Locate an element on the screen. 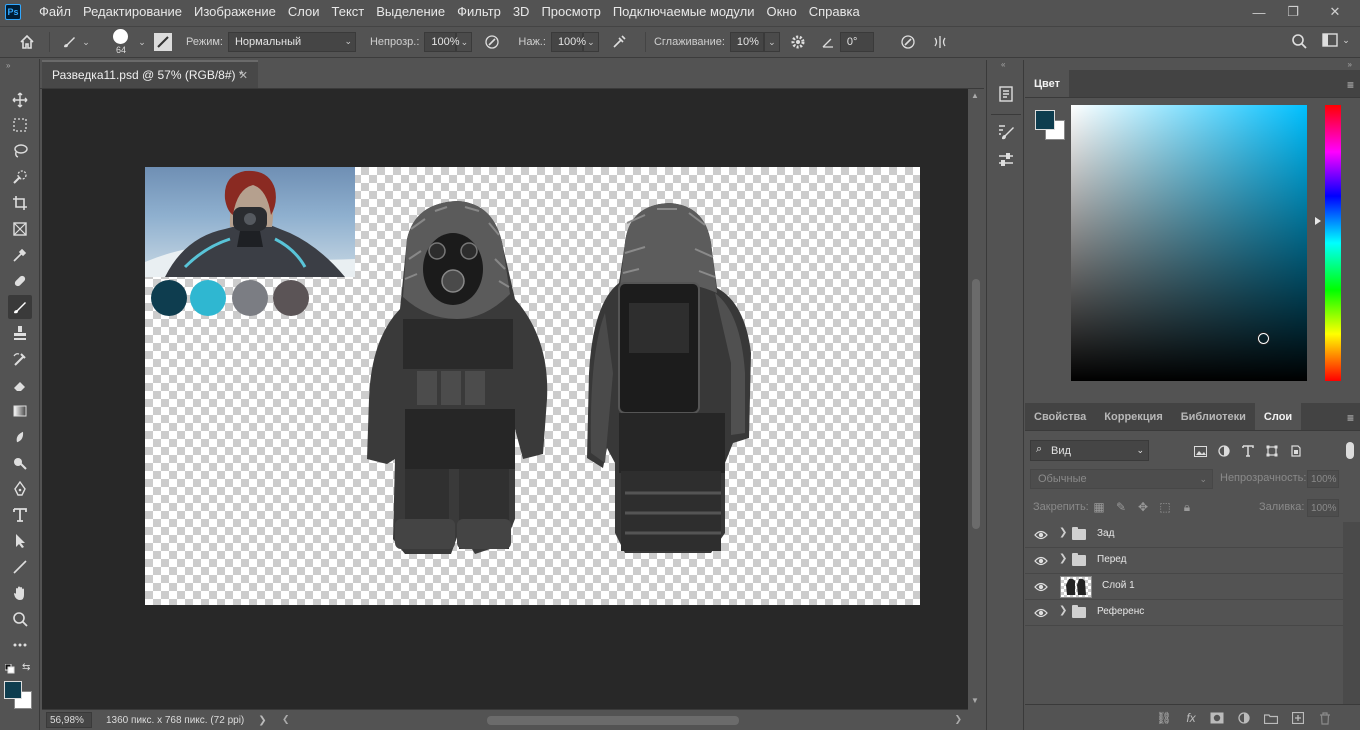 This screenshot has width=1360, height=730. trash-icon is located at coordinates (1325, 718).